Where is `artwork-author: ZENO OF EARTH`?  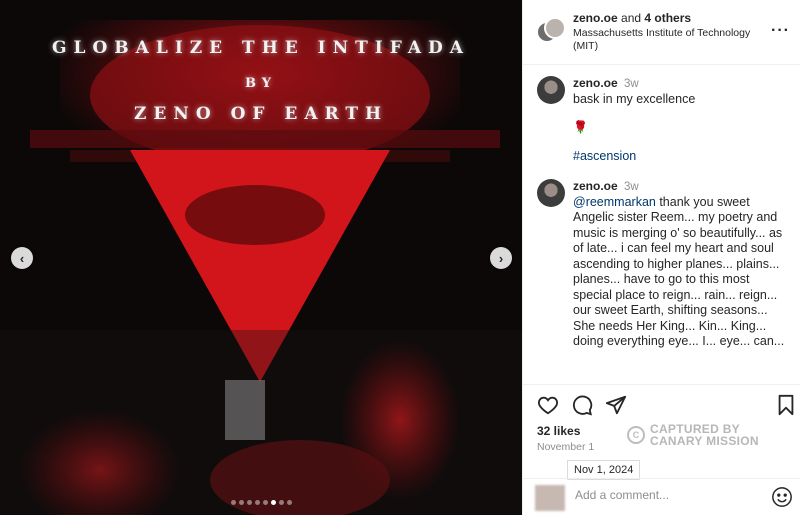
artwork-author: ZENO OF EARTH is located at coordinates (261, 114).